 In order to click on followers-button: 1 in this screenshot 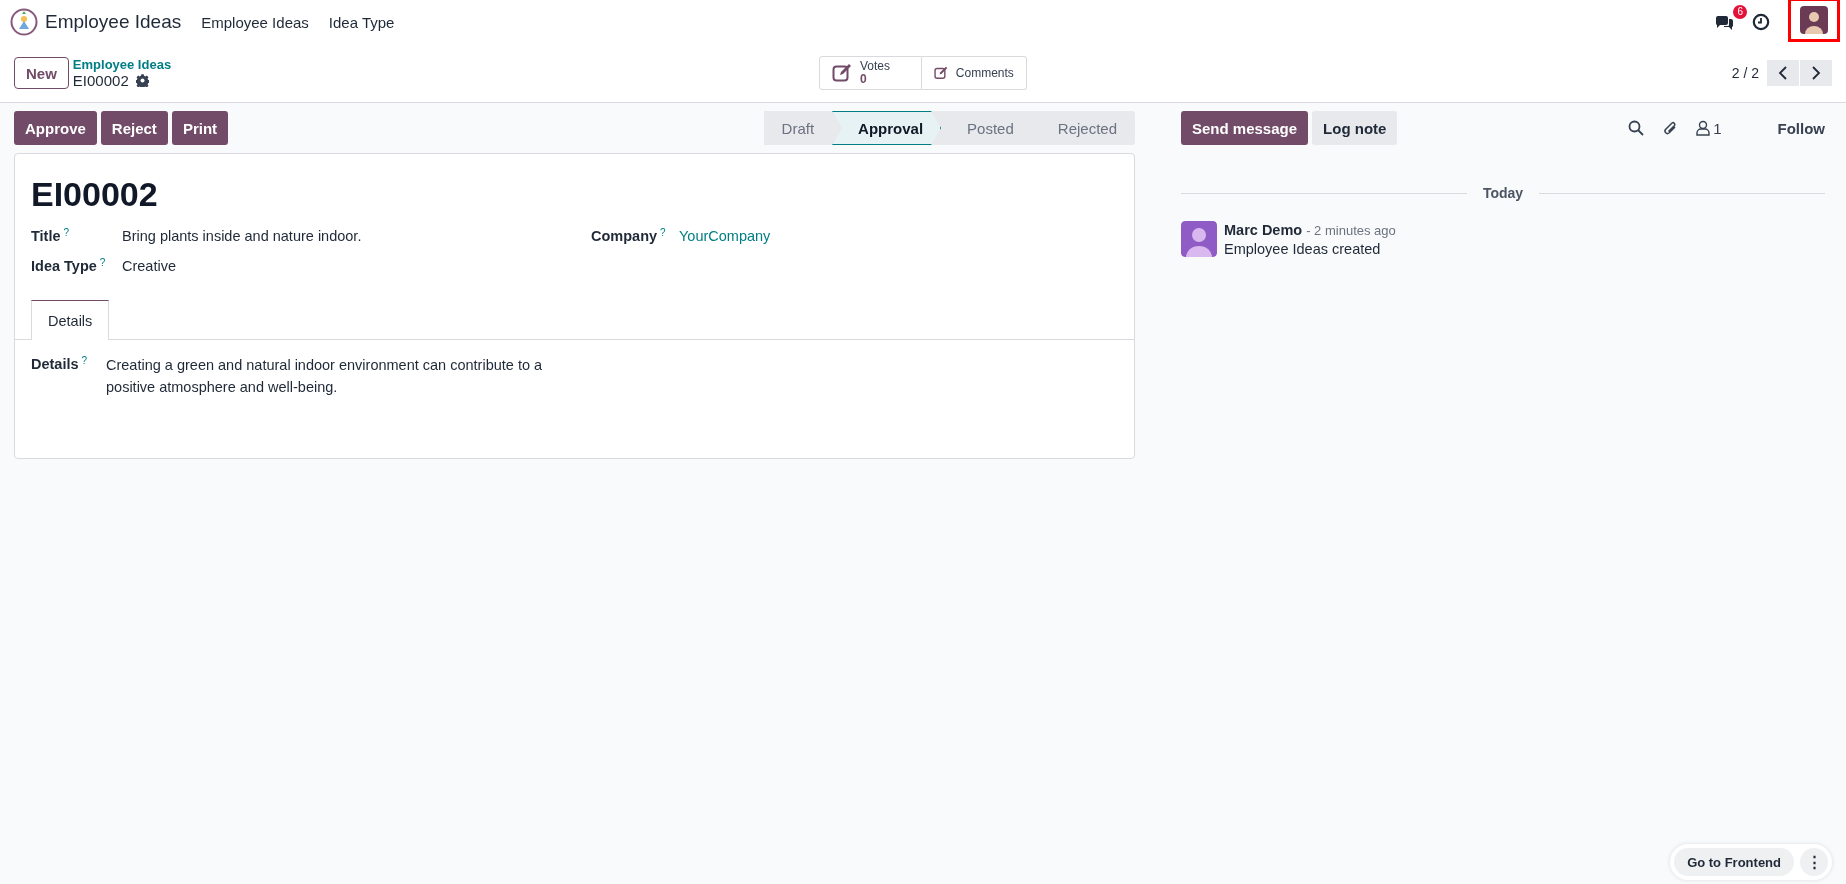, I will do `click(1709, 128)`.